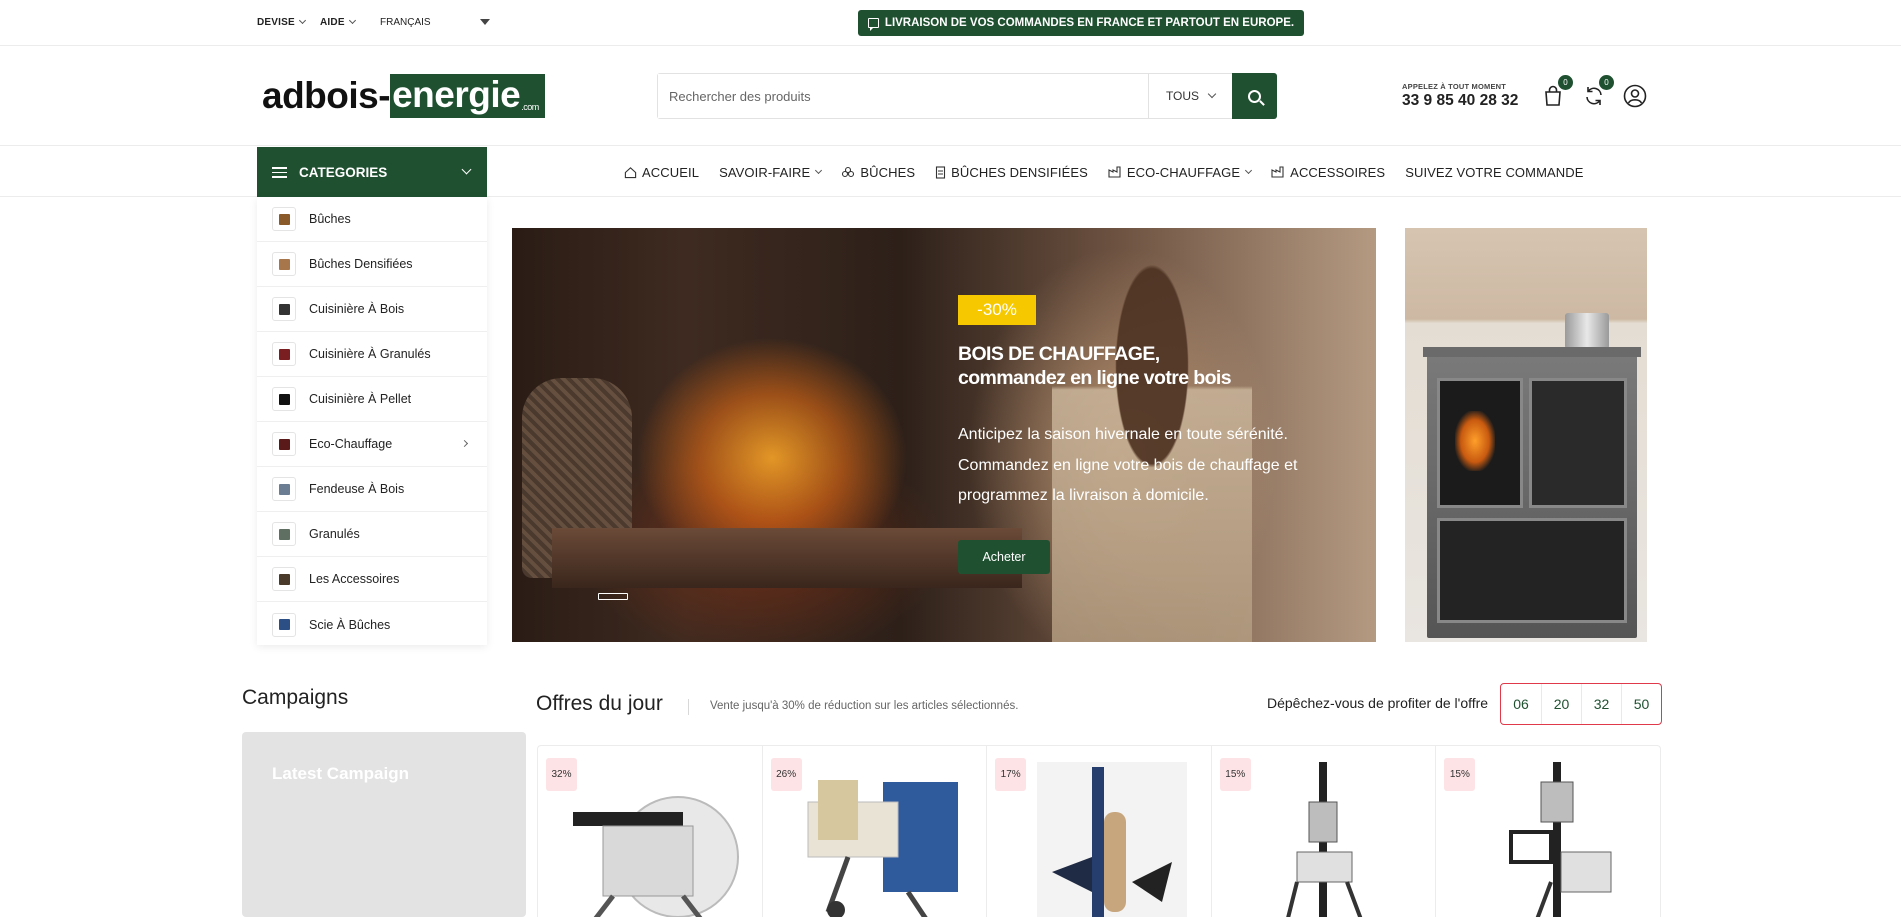 This screenshot has height=917, width=1901. What do you see at coordinates (1557, 91) in the screenshot?
I see `cart-button: 0` at bounding box center [1557, 91].